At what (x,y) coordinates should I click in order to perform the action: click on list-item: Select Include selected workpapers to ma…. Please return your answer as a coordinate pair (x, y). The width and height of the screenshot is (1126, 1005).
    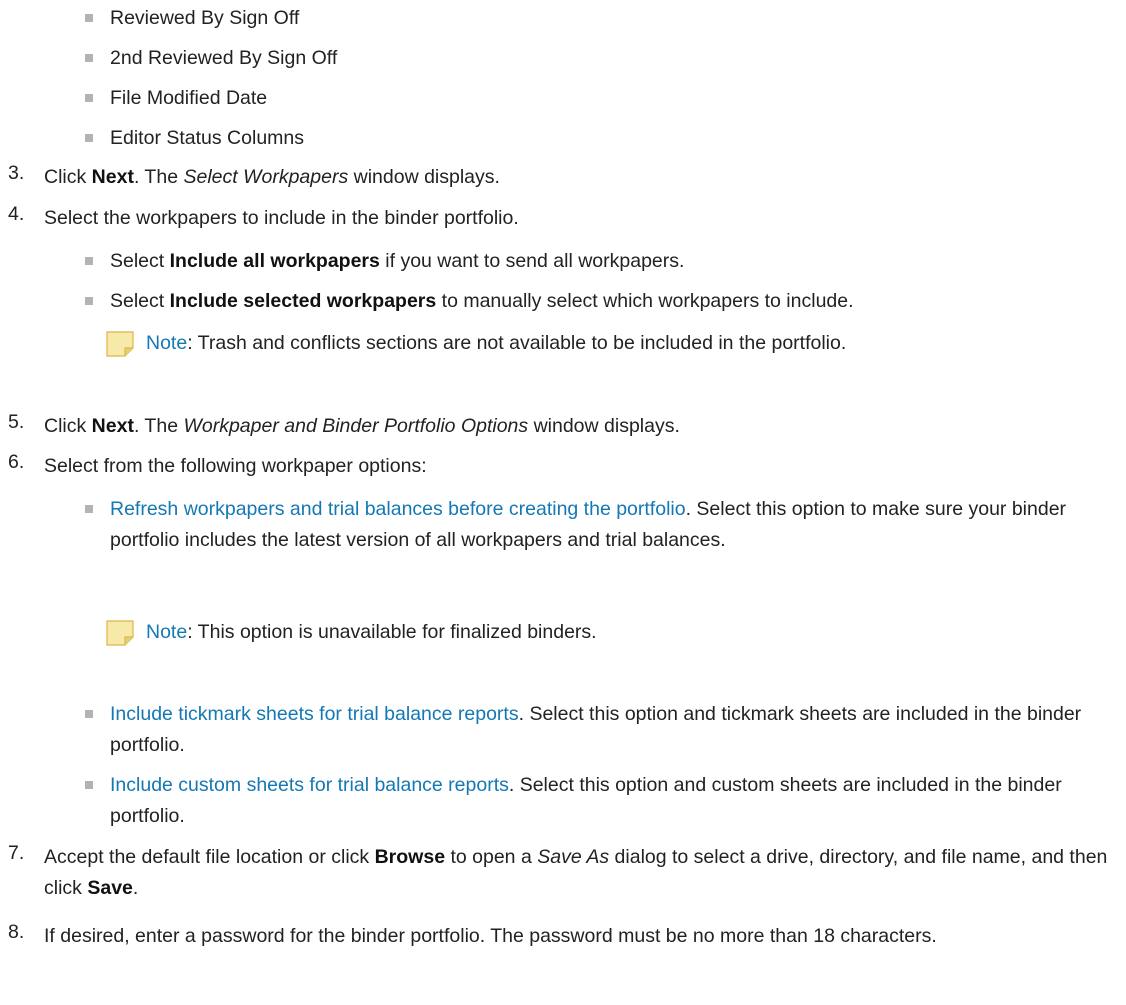
    Looking at the image, I should click on (599, 306).